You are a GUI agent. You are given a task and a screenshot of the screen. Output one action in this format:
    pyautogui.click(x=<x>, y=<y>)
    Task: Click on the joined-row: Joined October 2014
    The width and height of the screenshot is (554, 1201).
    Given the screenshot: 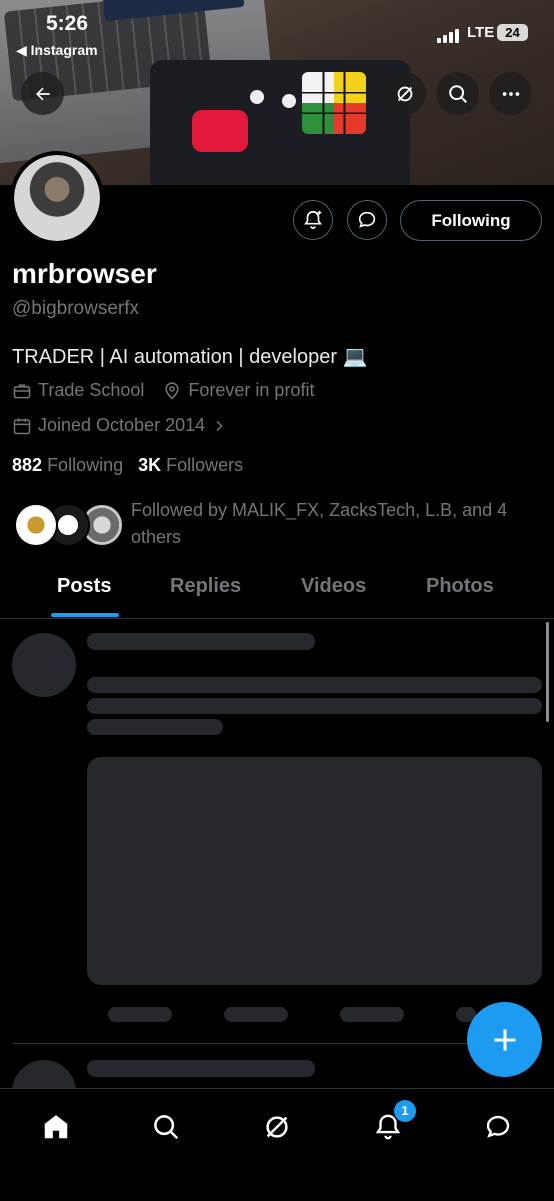 What is the action you would take?
    pyautogui.click(x=122, y=425)
    